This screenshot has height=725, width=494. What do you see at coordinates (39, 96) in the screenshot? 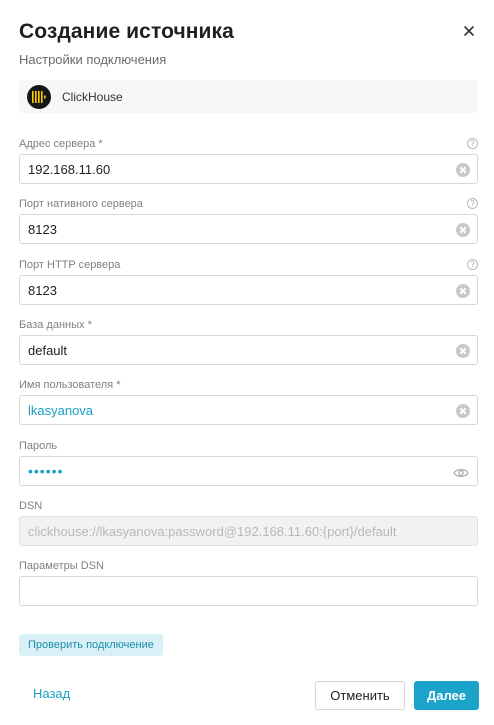
I see `clickhouse-logo` at bounding box center [39, 96].